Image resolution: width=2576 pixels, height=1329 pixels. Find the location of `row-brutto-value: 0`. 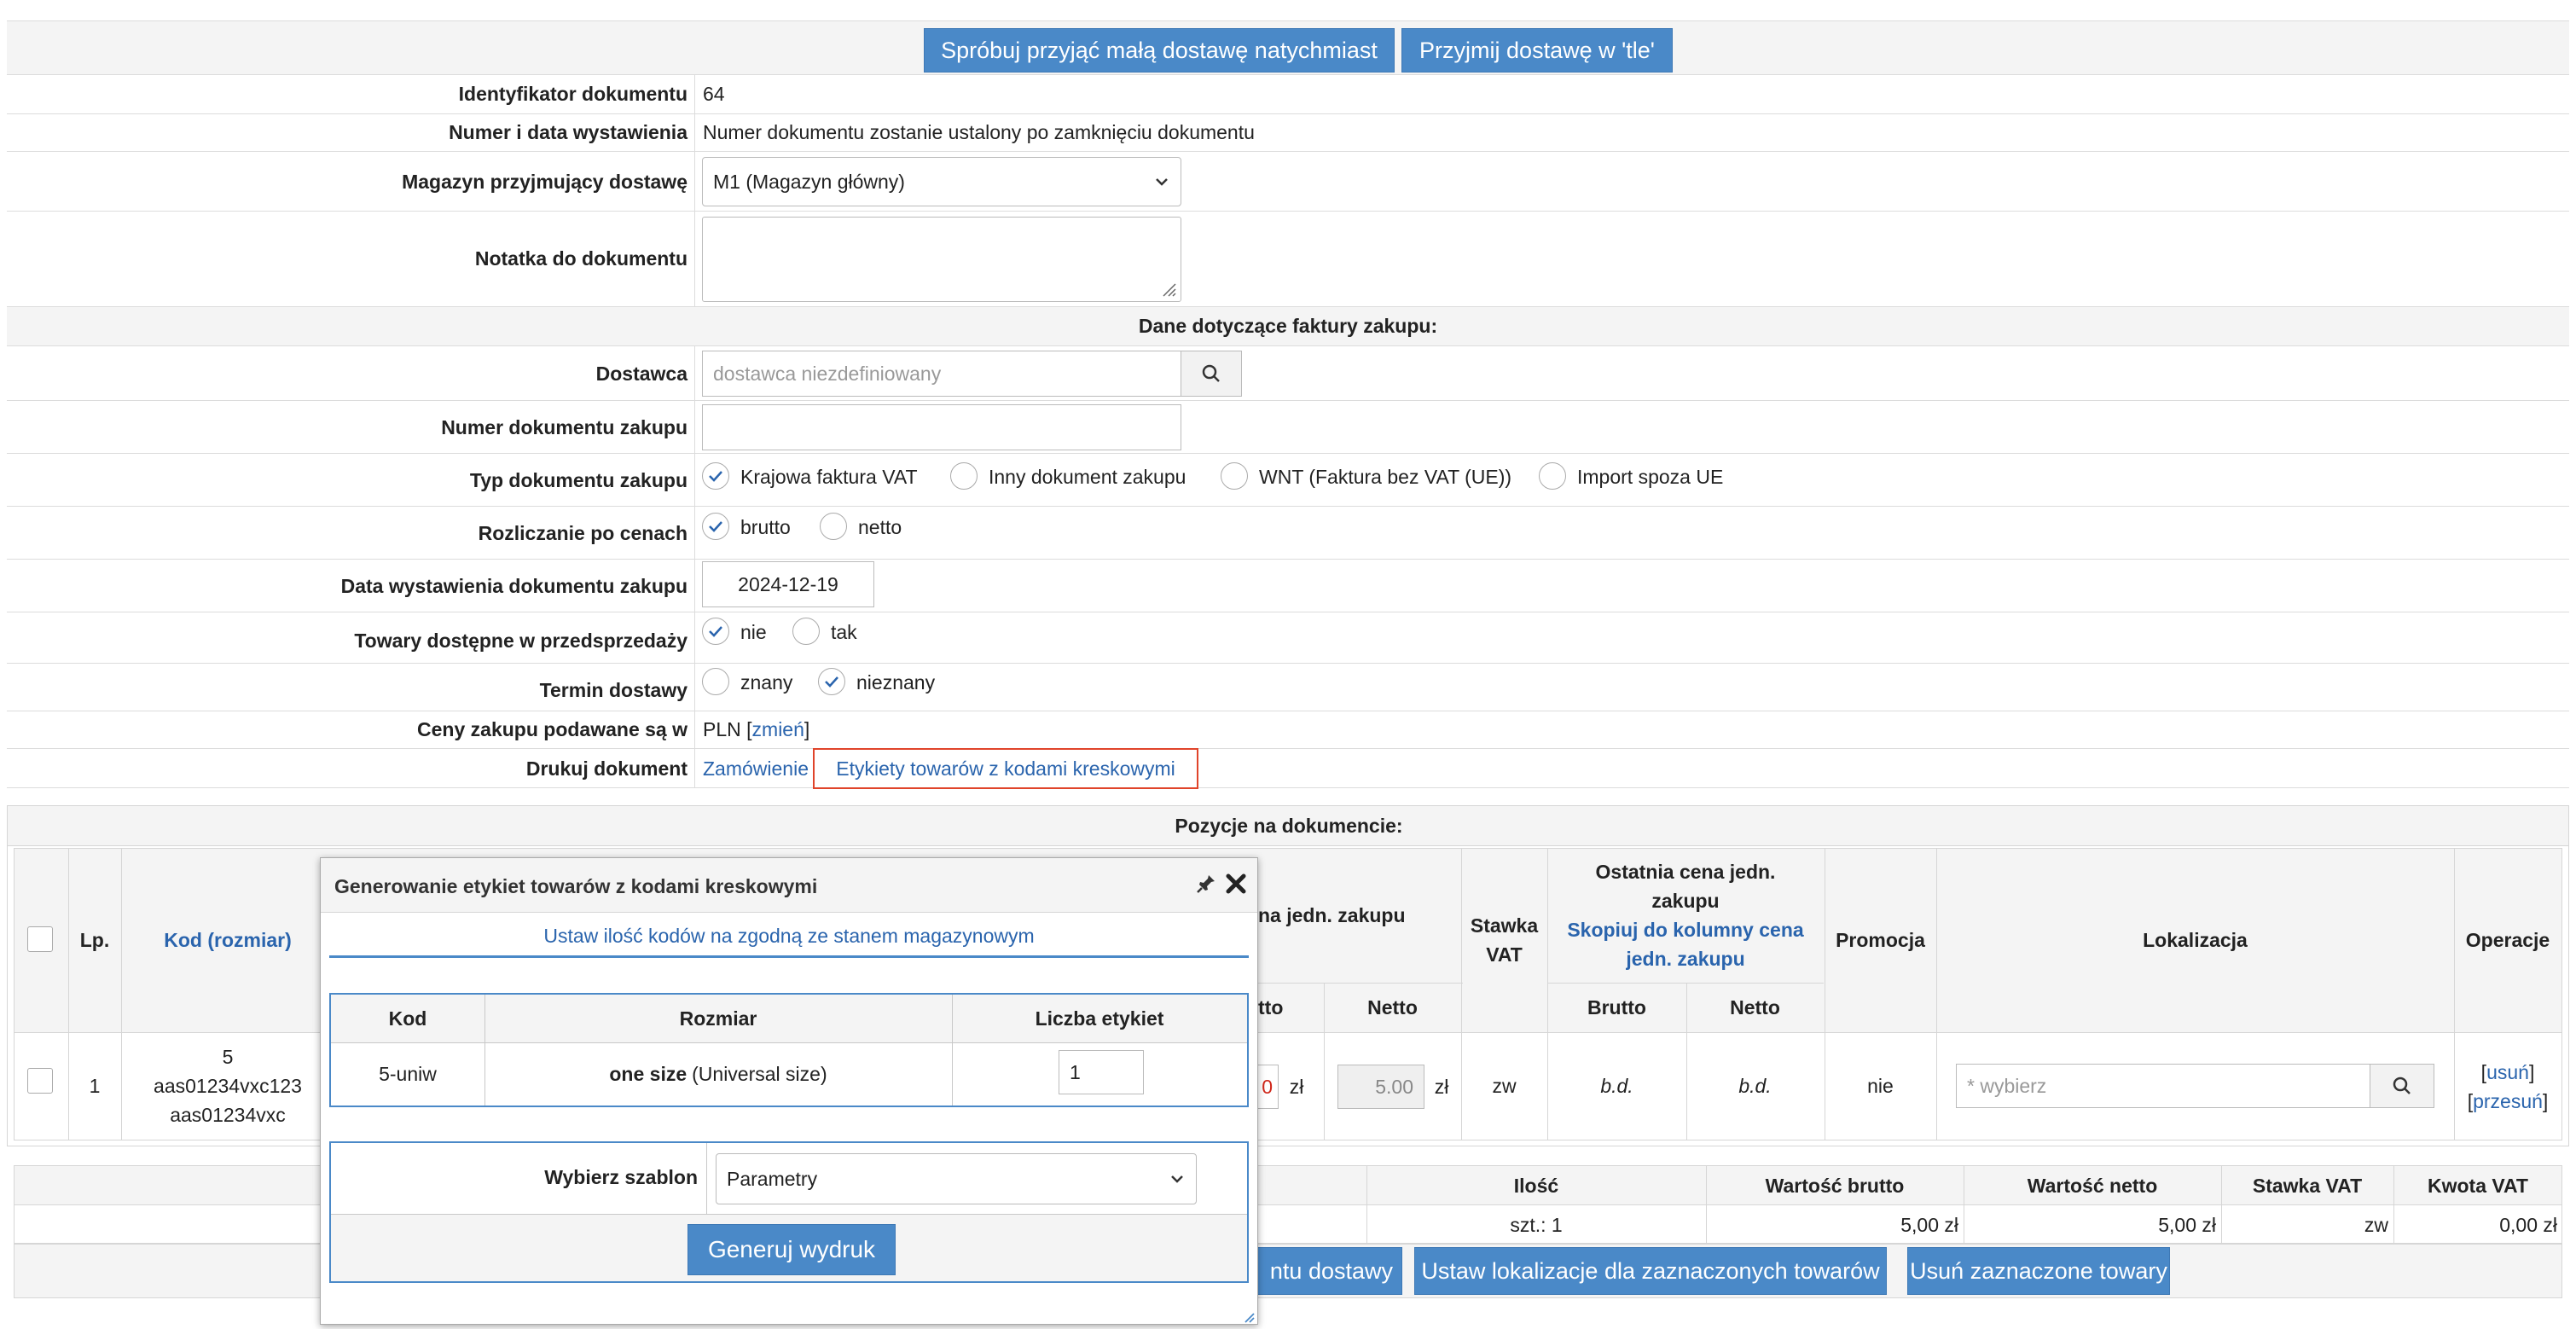

row-brutto-value: 0 is located at coordinates (1267, 1086).